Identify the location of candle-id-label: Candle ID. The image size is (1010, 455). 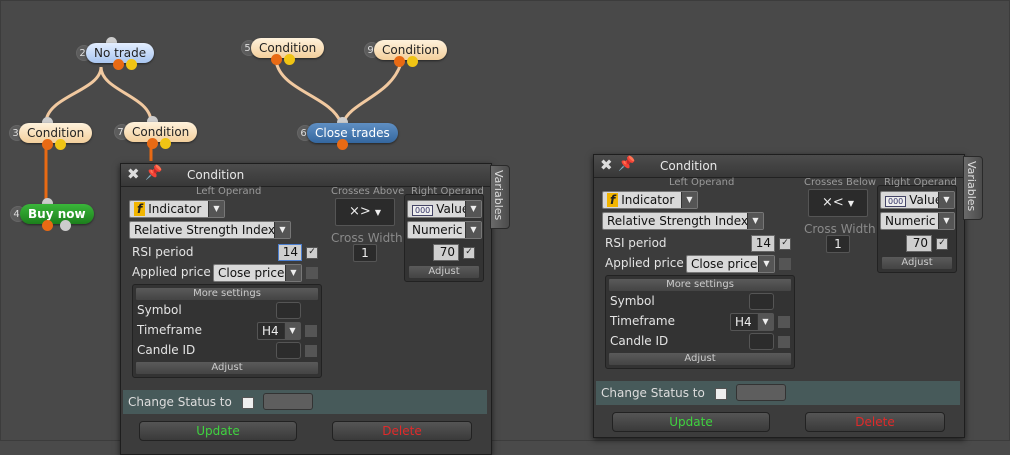
(166, 350).